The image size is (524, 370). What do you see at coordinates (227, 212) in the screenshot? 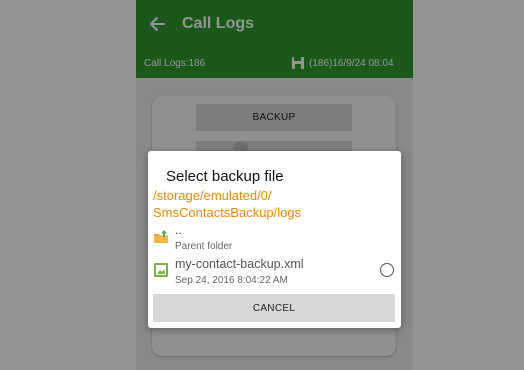
I see `path-line-2: SmsContactsBackup/logs` at bounding box center [227, 212].